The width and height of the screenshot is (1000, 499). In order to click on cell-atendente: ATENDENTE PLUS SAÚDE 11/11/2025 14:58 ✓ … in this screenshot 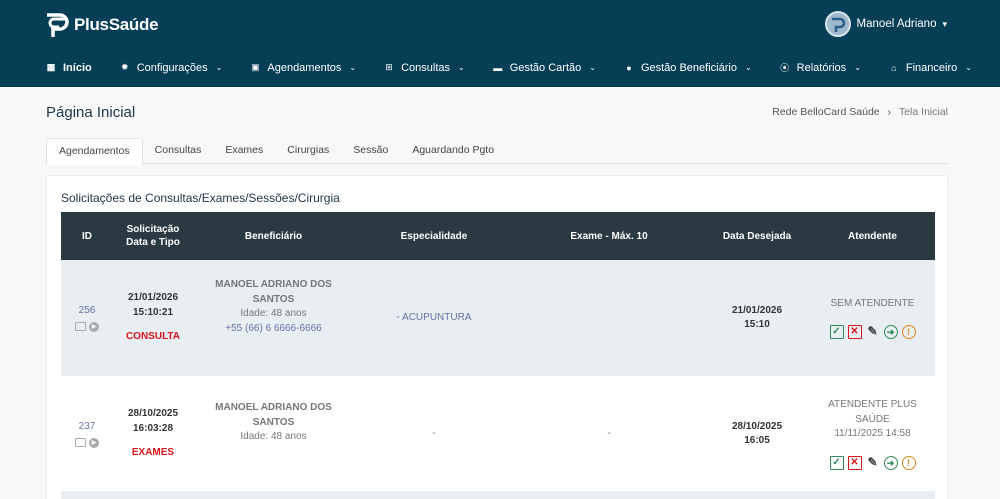, I will do `click(872, 434)`.